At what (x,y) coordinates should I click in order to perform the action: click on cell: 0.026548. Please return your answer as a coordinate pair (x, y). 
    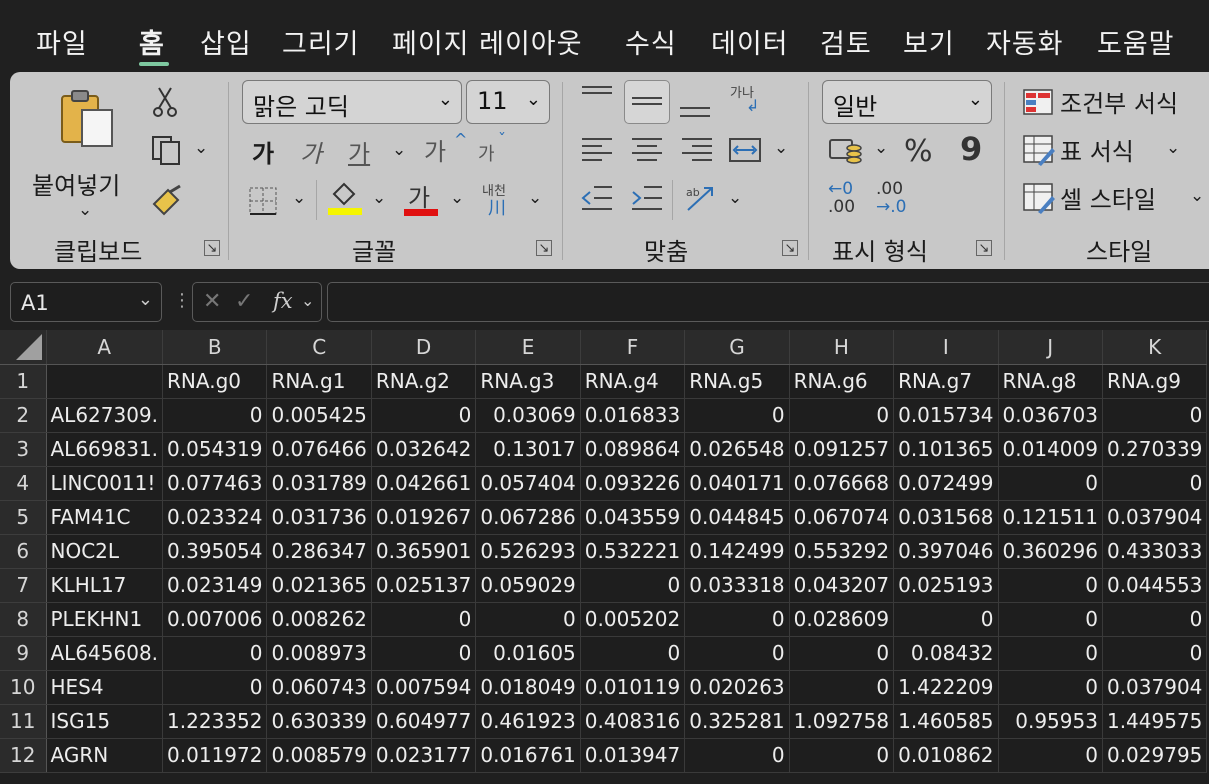
    Looking at the image, I should click on (737, 449).